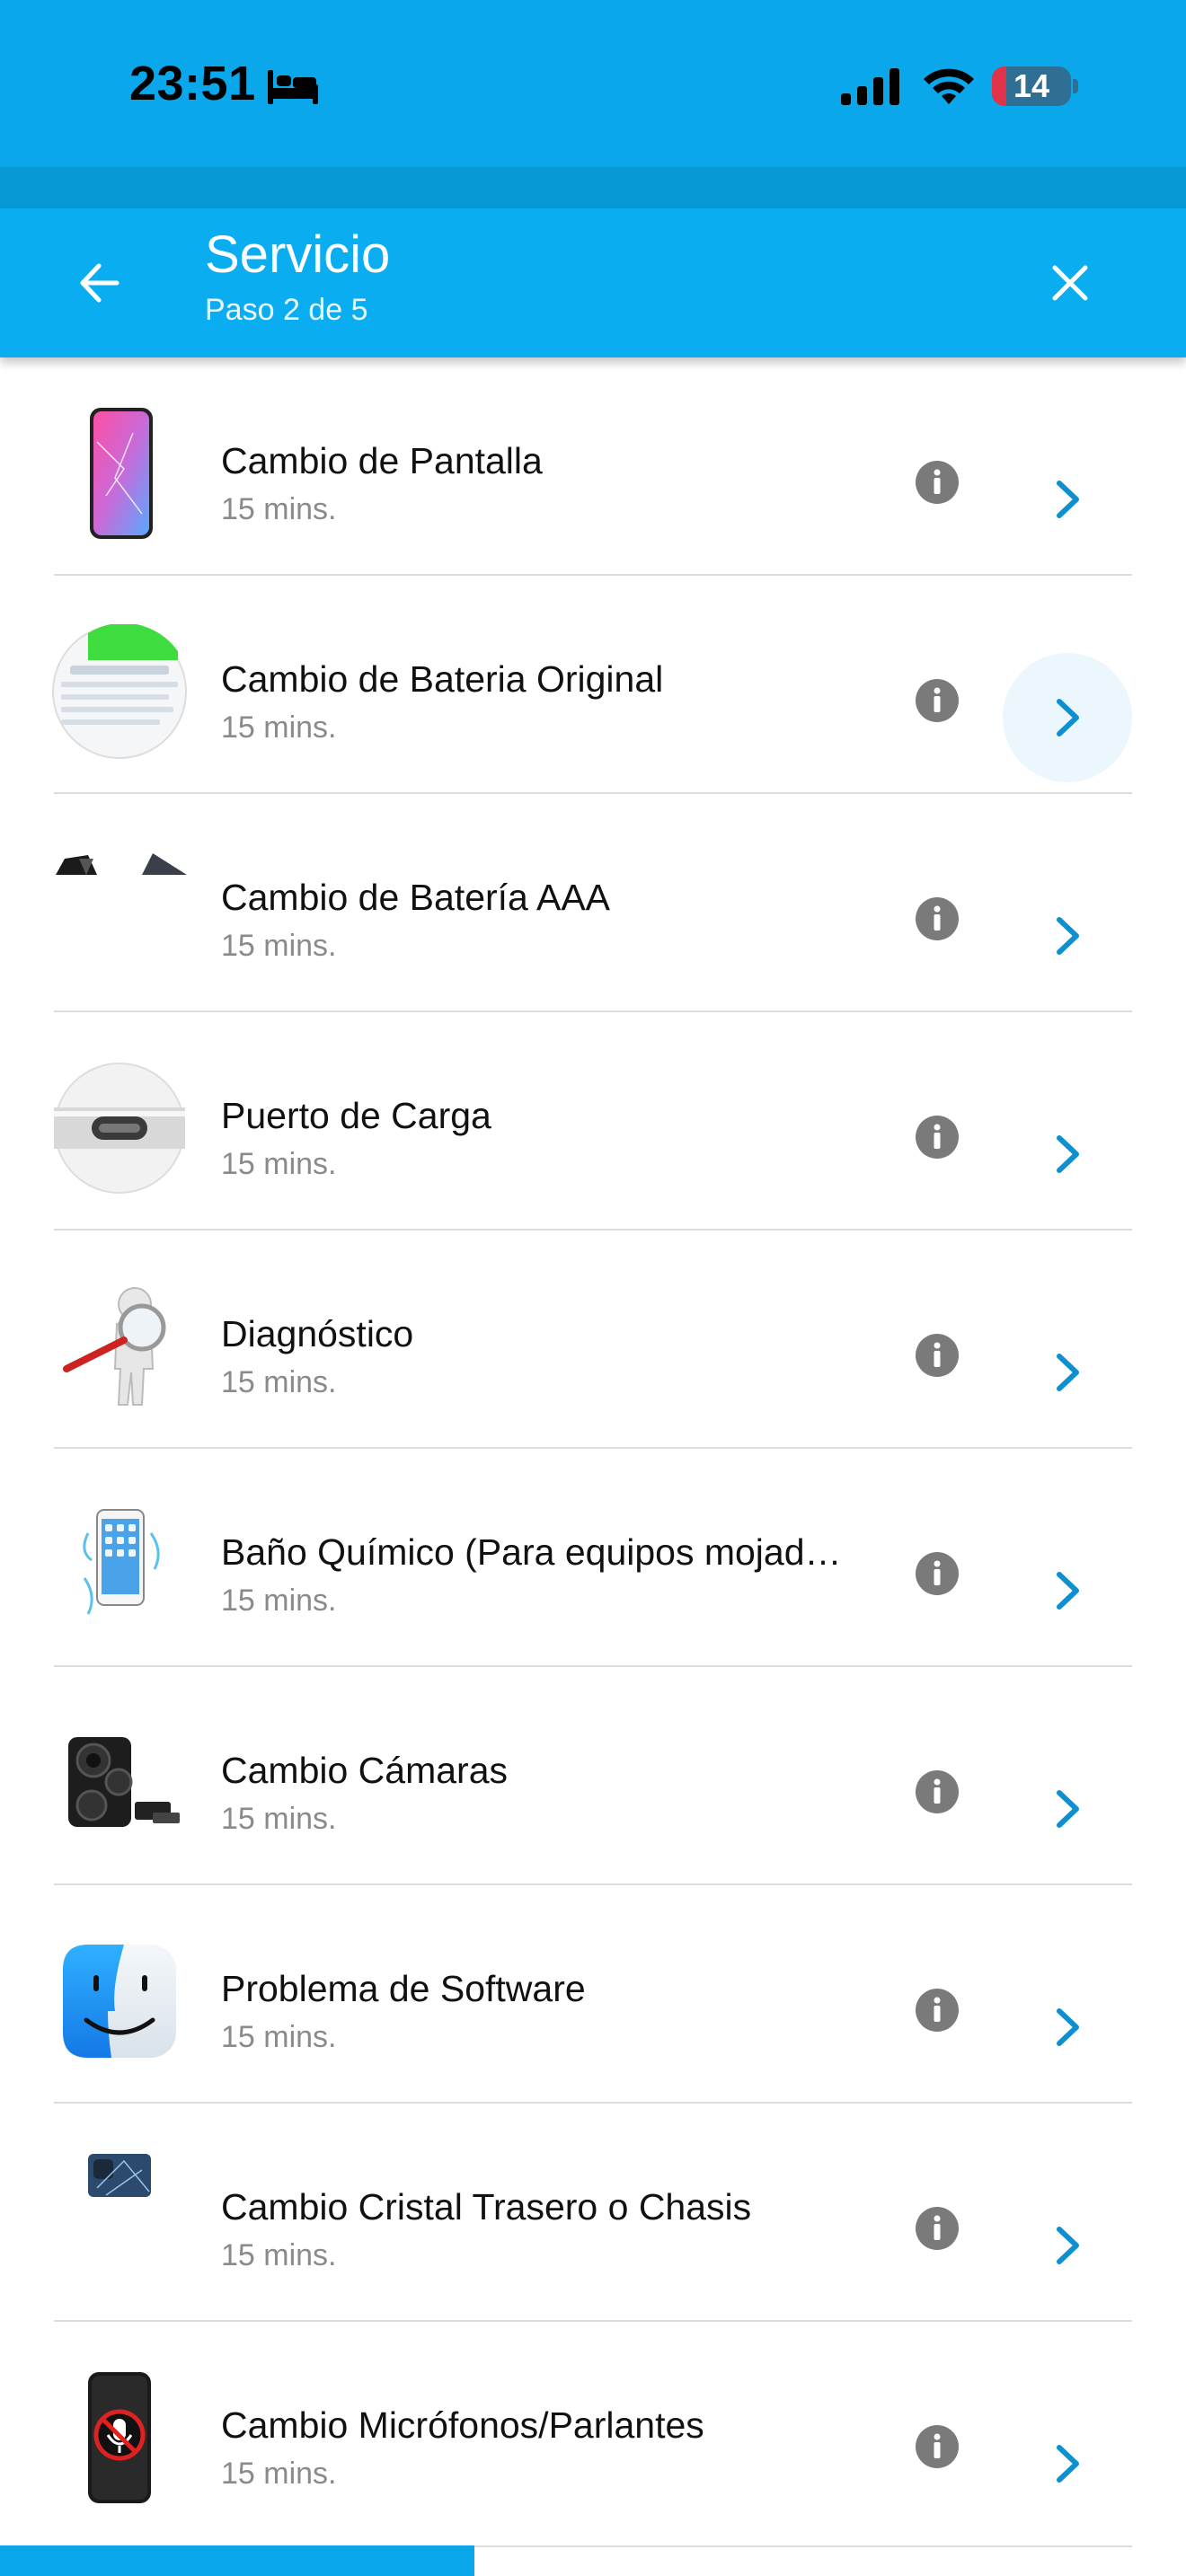 This screenshot has height=2576, width=1186. I want to click on service-row: Cambio Cámaras 15 mins., so click(593, 1776).